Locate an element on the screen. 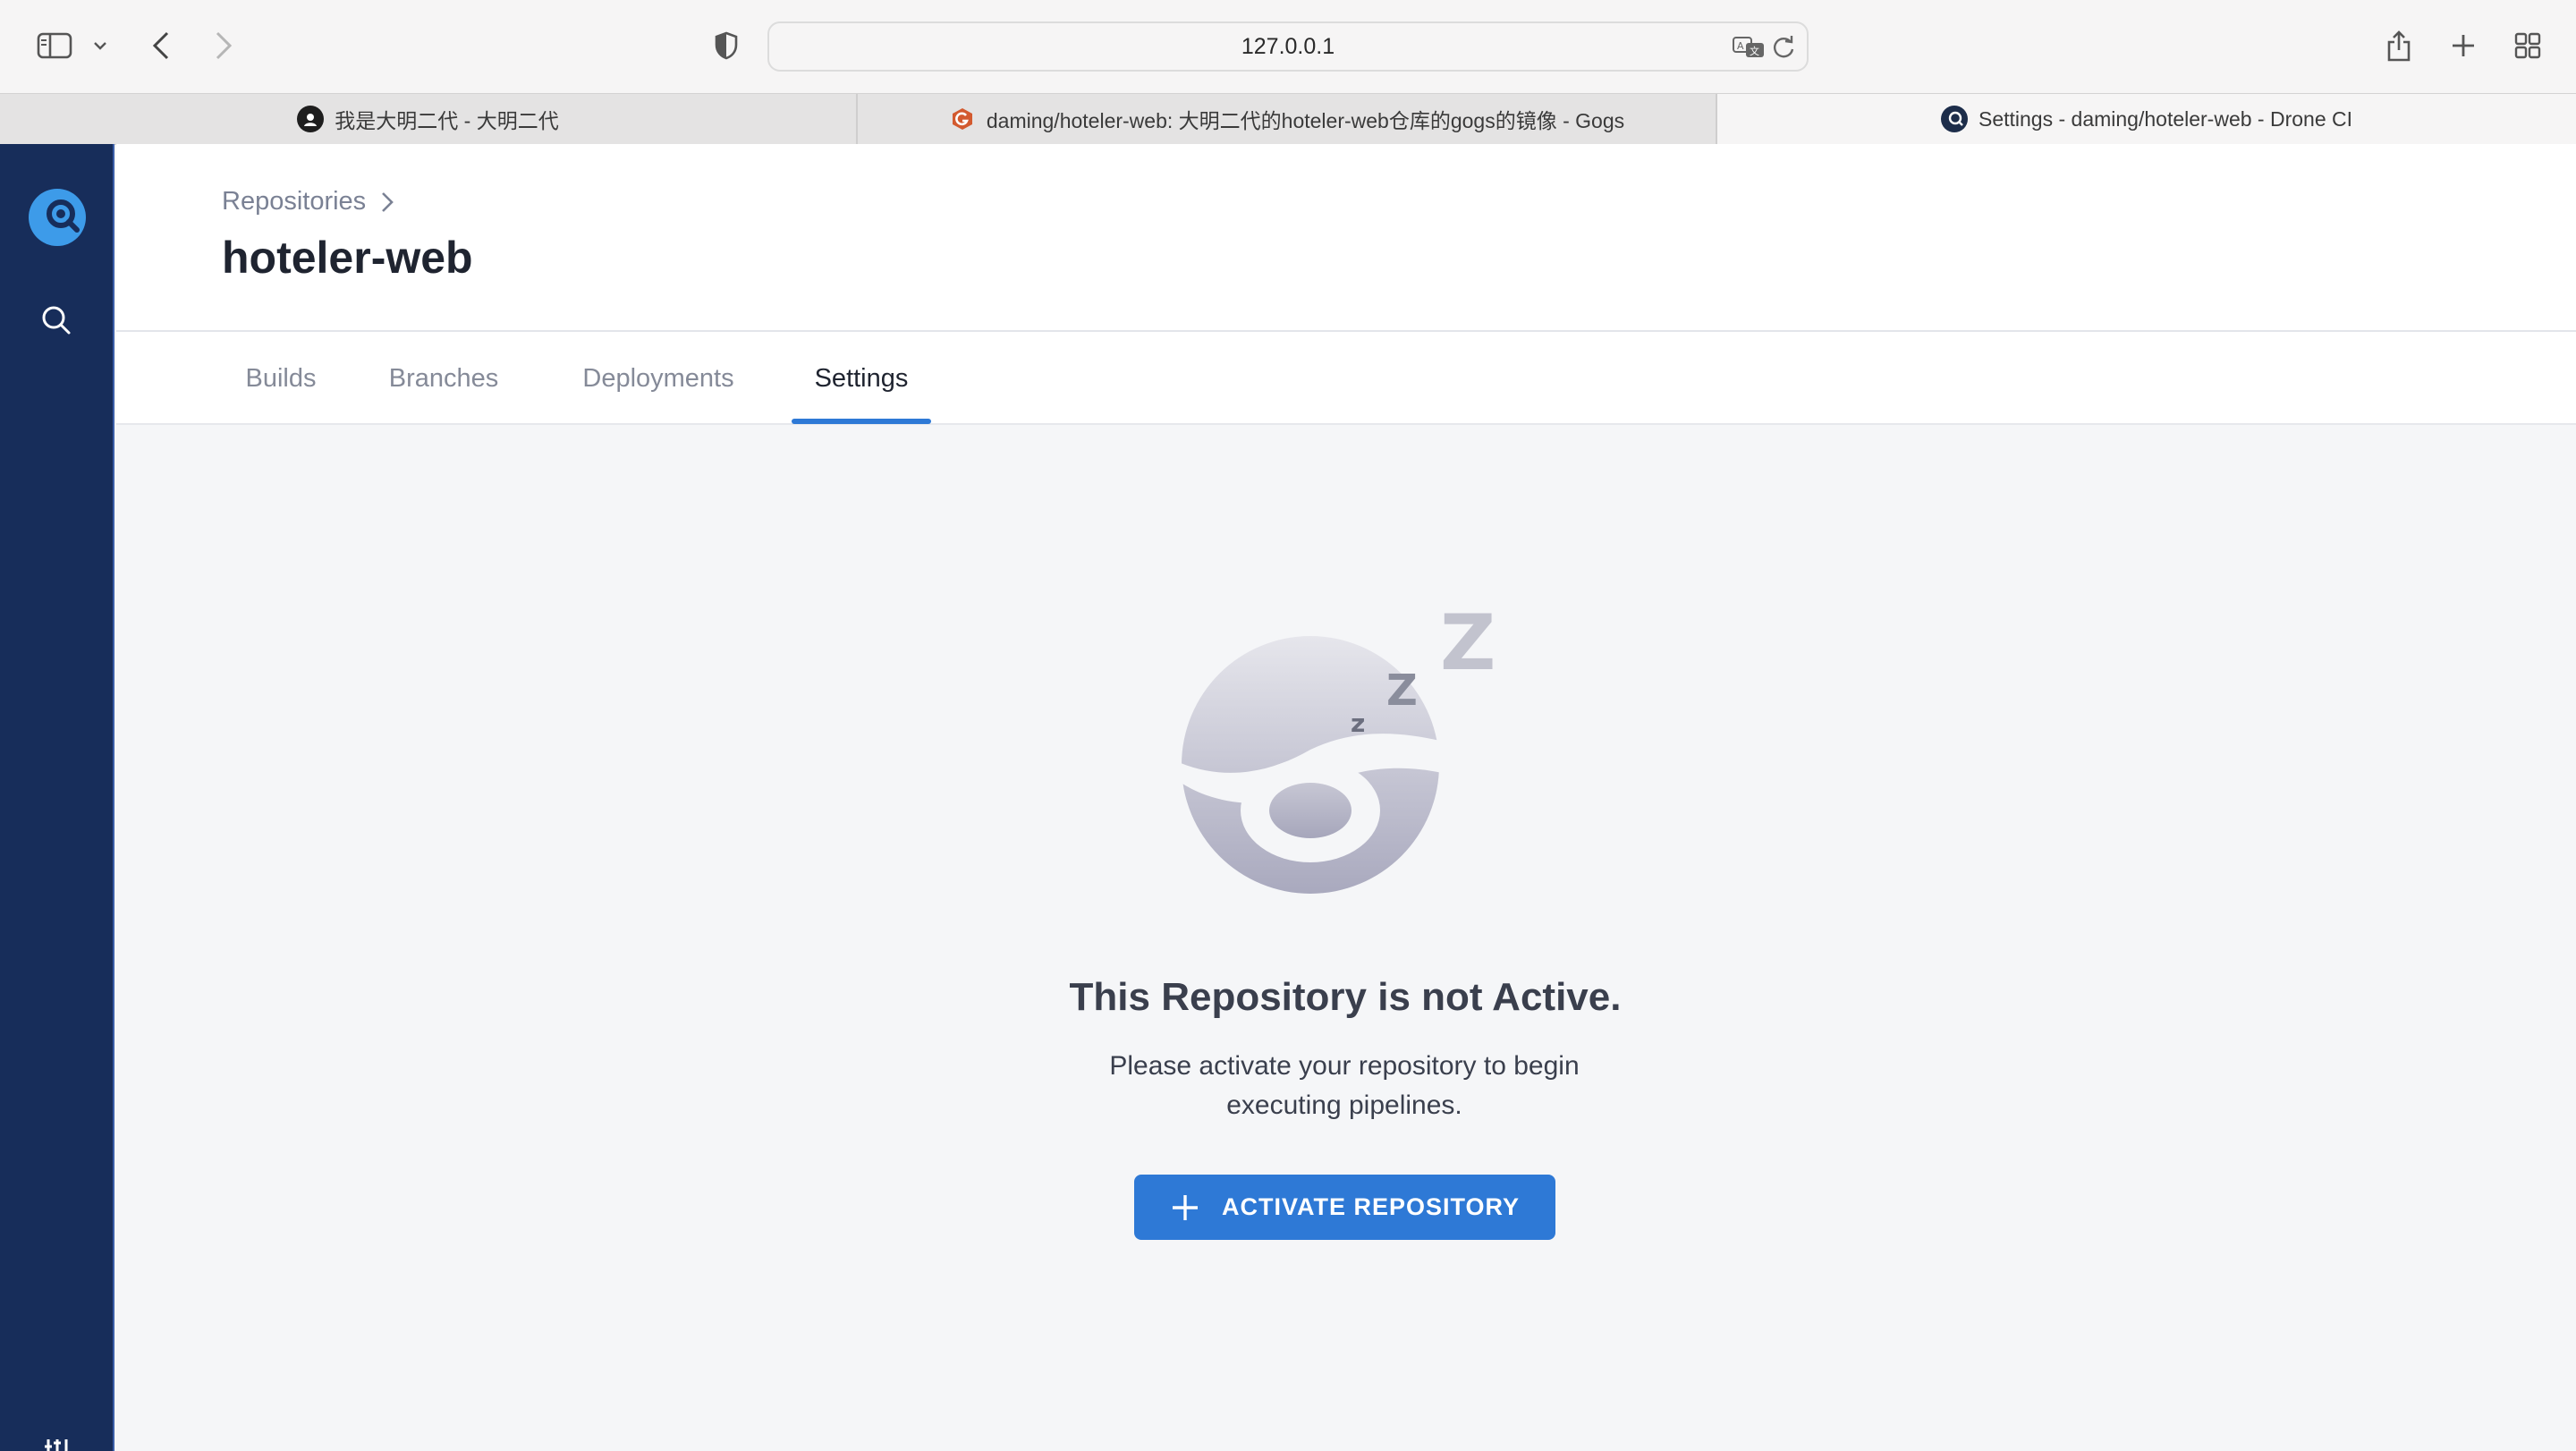 The image size is (2576, 1451). reload-icon is located at coordinates (1783, 50).